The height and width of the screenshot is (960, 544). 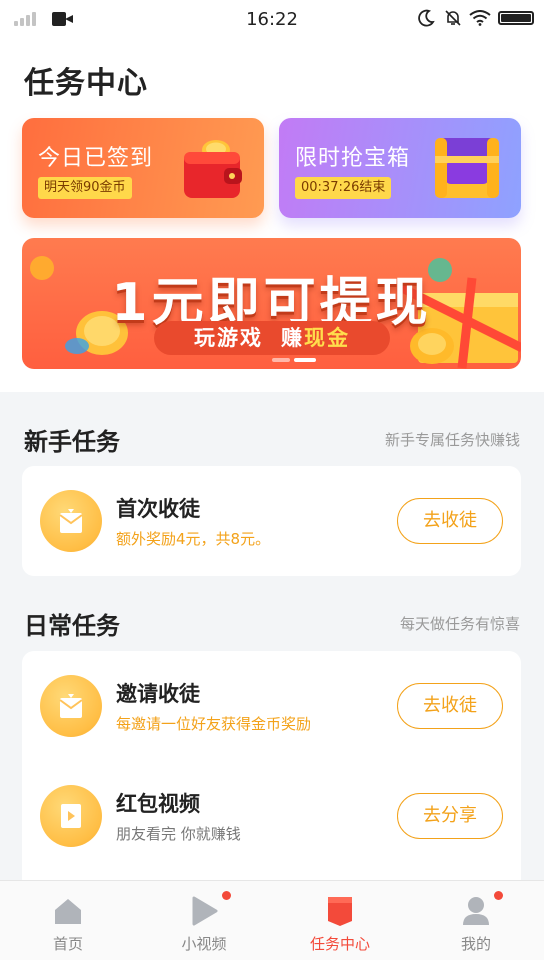 I want to click on tab-home: 首页, so click(x=68, y=920).